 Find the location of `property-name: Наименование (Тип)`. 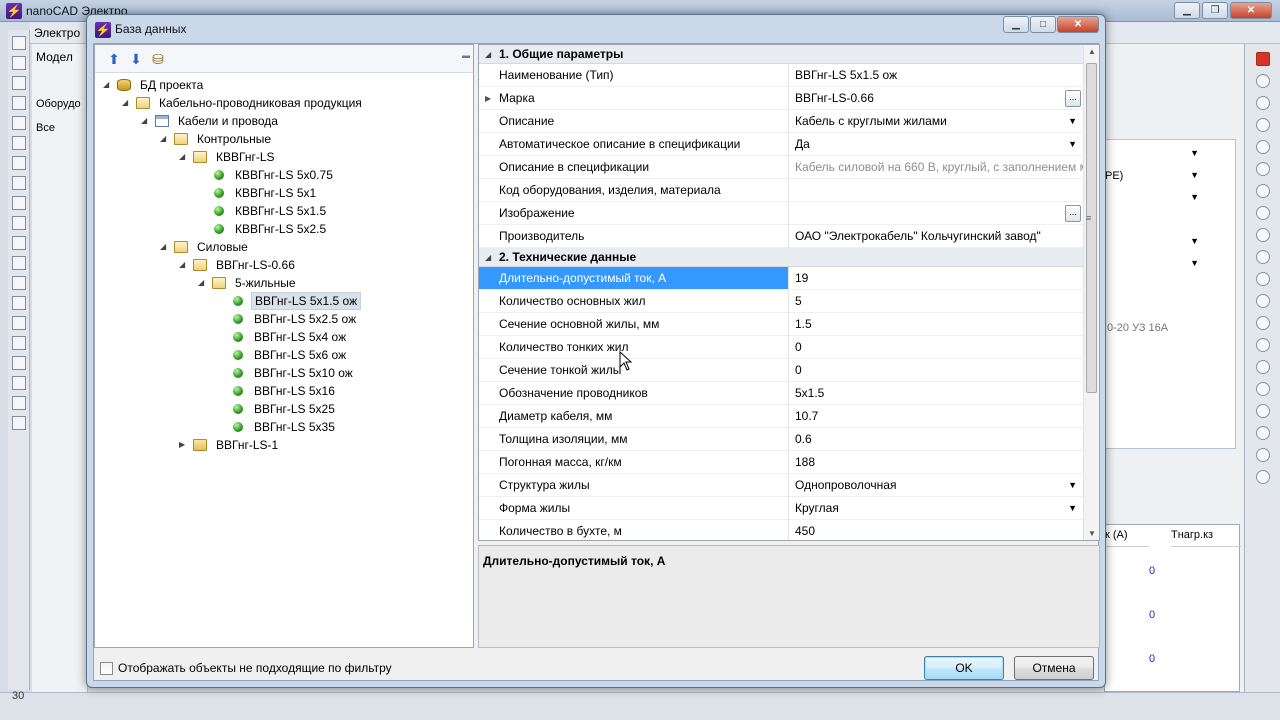

property-name: Наименование (Тип) is located at coordinates (634, 75).